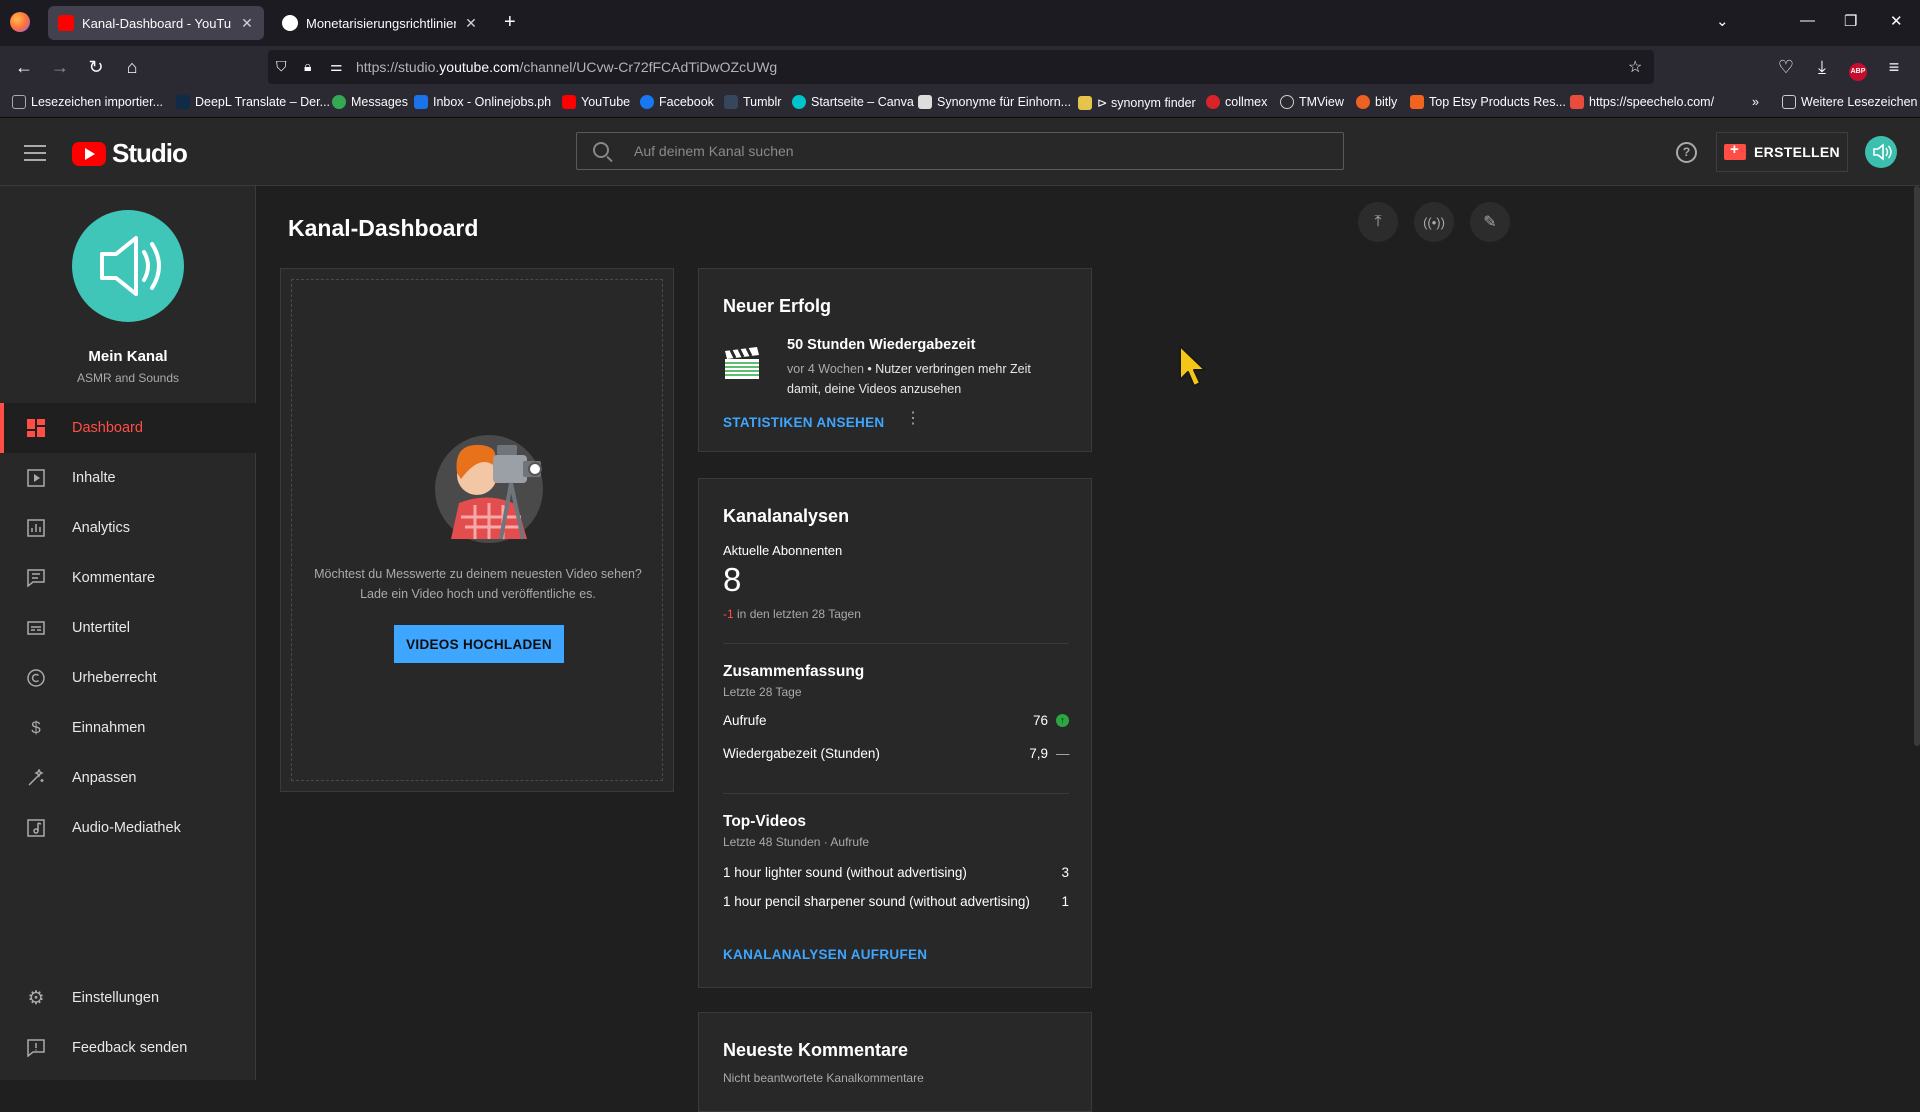  I want to click on minimize-icon: —, so click(1807, 20).